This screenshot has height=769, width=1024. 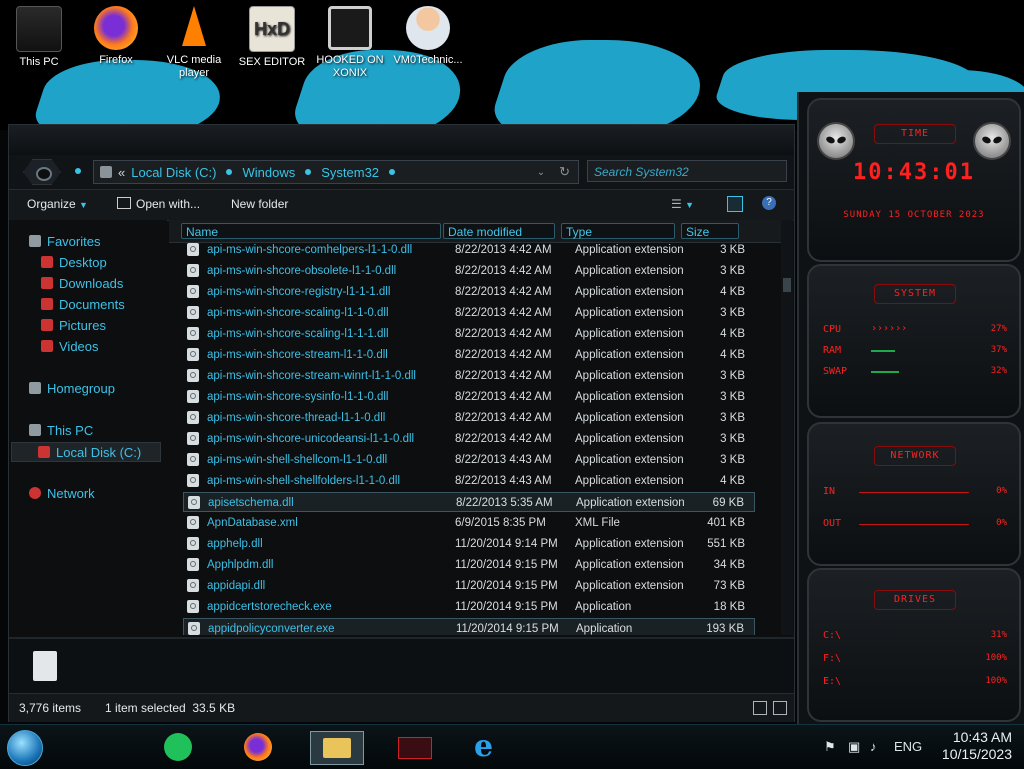 I want to click on desktop-icon-this-pc: This PC, so click(x=39, y=37).